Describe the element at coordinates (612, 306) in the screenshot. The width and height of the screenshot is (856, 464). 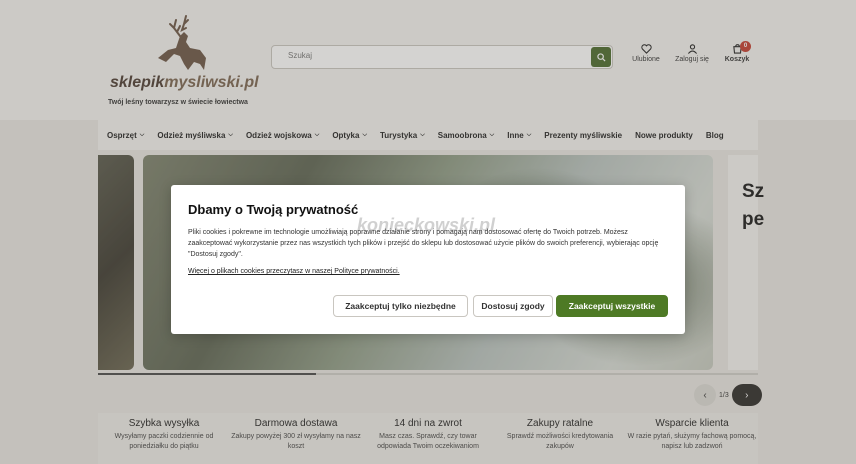
I see `accept-all-button: Zaakceptuj wszystkie` at that location.